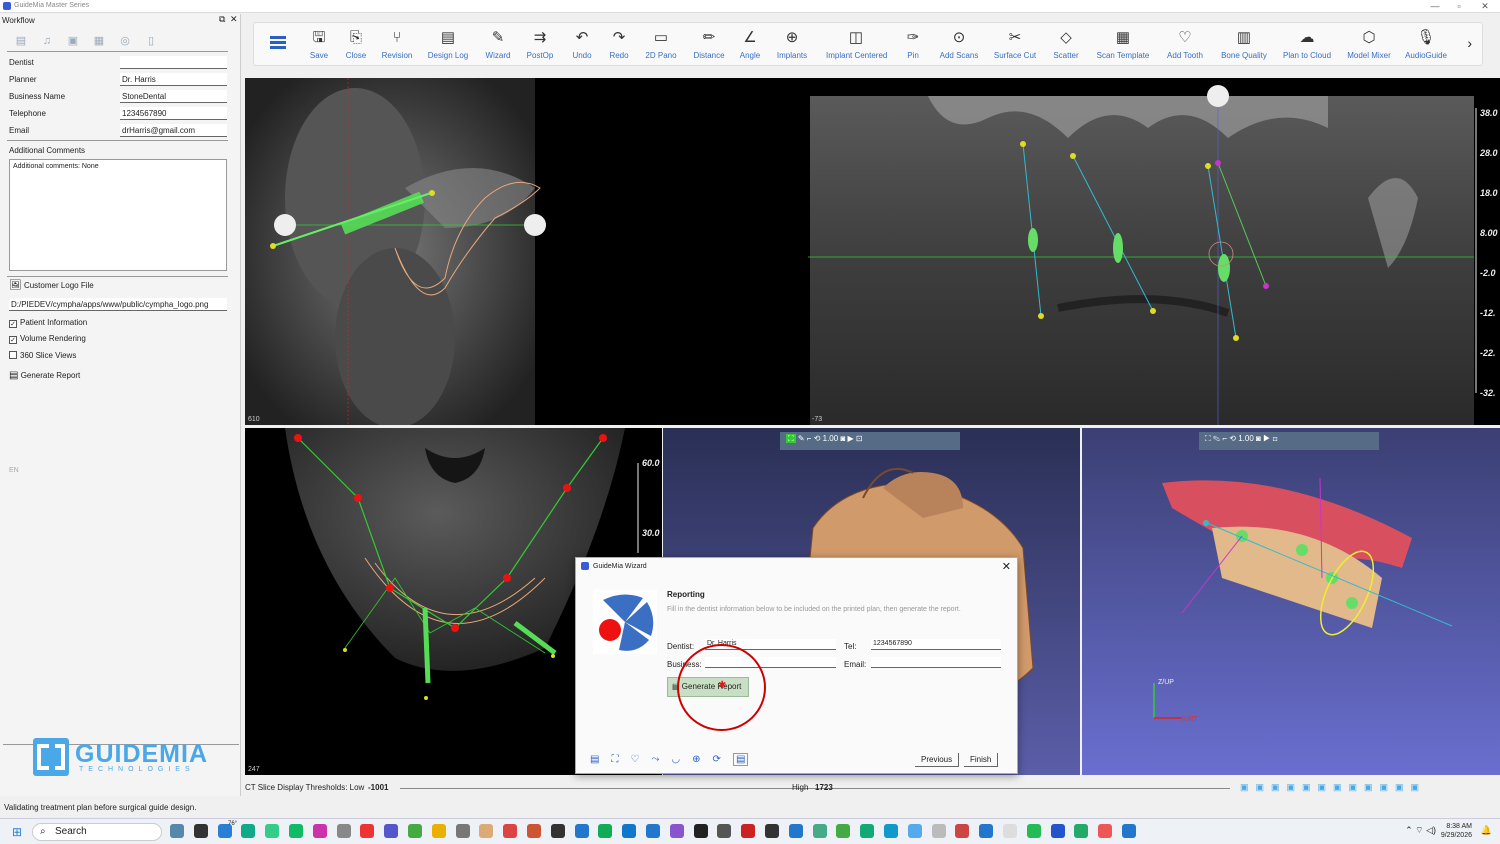 This screenshot has width=1500, height=844. Describe the element at coordinates (51, 285) in the screenshot. I see `customer-logo-row: 🖼 Customer Logo File` at that location.